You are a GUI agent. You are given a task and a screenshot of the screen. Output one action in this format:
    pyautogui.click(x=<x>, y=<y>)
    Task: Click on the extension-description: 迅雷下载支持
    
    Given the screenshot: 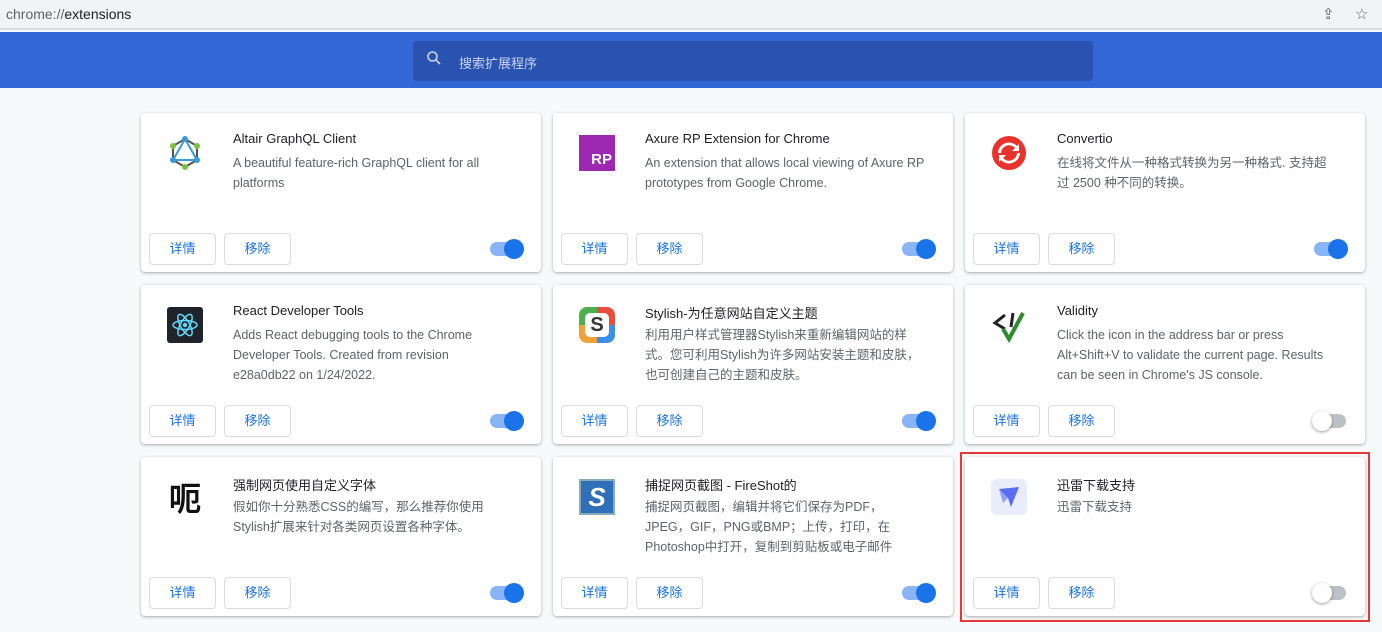 What is the action you would take?
    pyautogui.click(x=1095, y=507)
    